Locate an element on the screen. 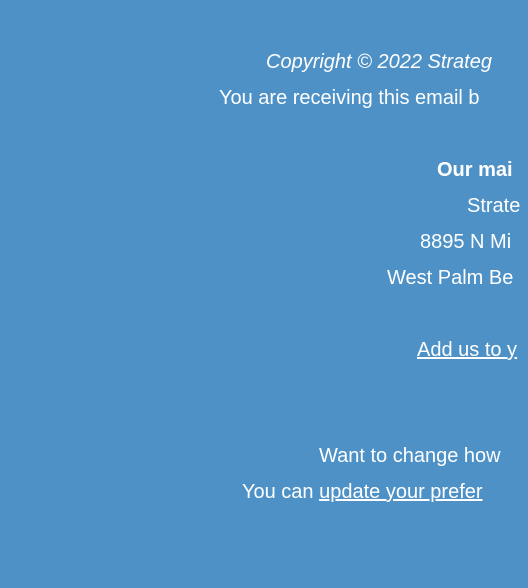 This screenshot has width=528, height=588. receiving-notice: You are receiving this email b is located at coordinates (349, 98).